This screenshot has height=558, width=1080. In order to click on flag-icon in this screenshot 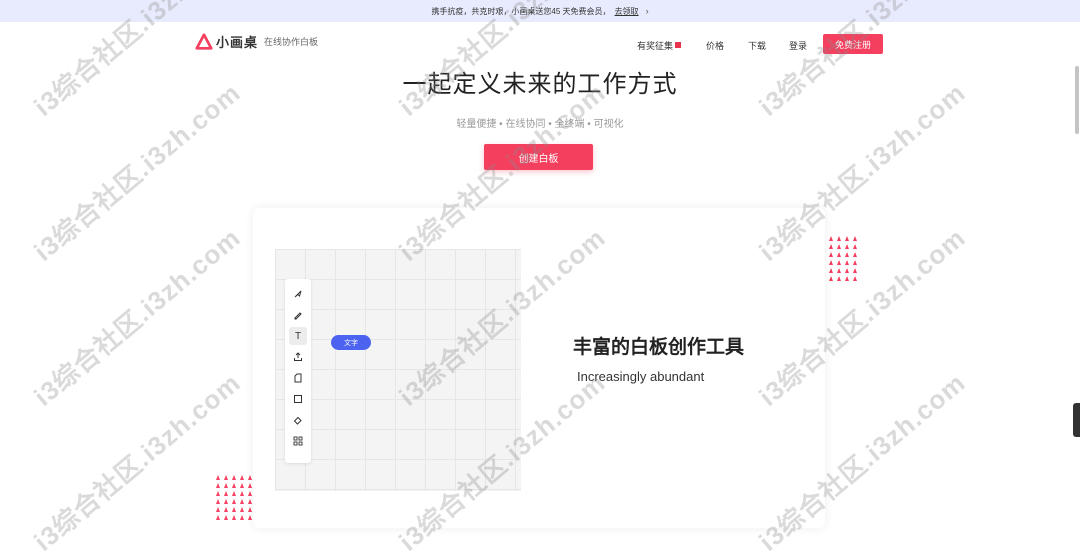, I will do `click(678, 45)`.